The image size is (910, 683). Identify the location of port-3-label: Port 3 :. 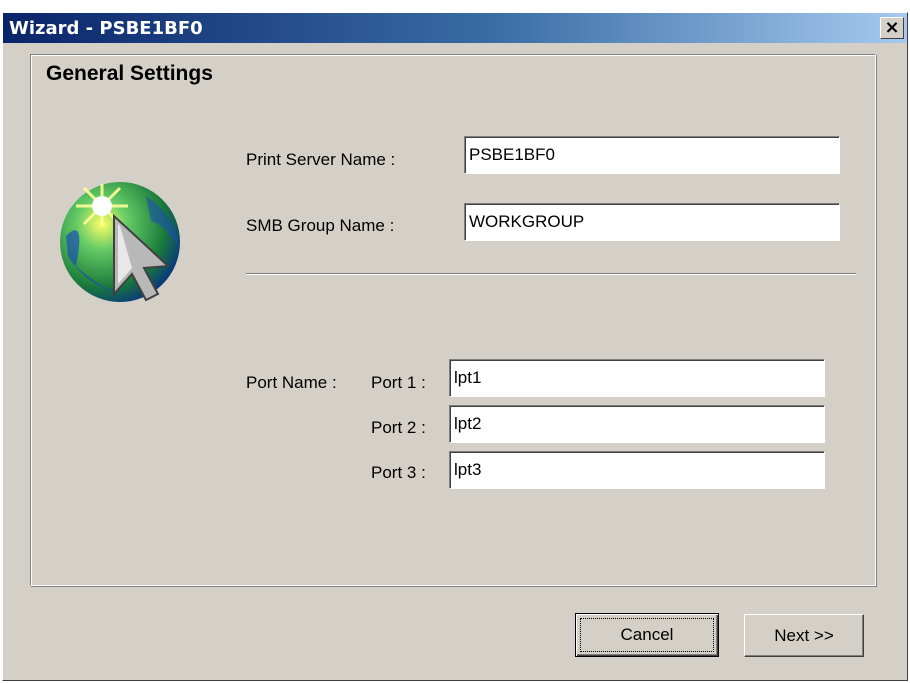
(398, 472).